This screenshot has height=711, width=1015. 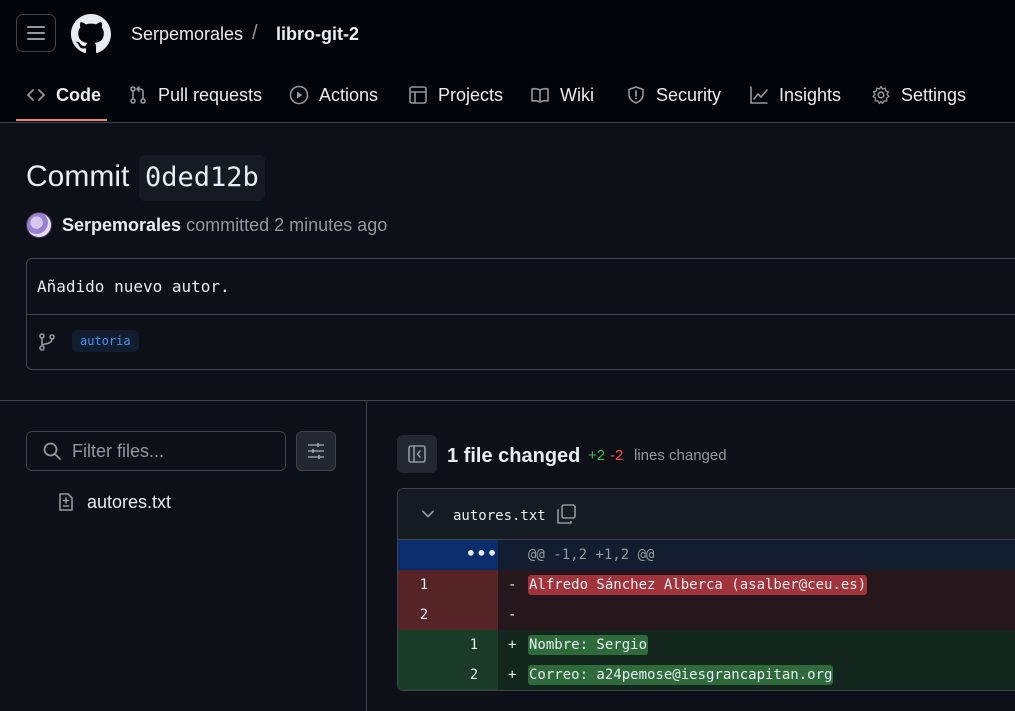 I want to click on play-icon, so click(x=299, y=95).